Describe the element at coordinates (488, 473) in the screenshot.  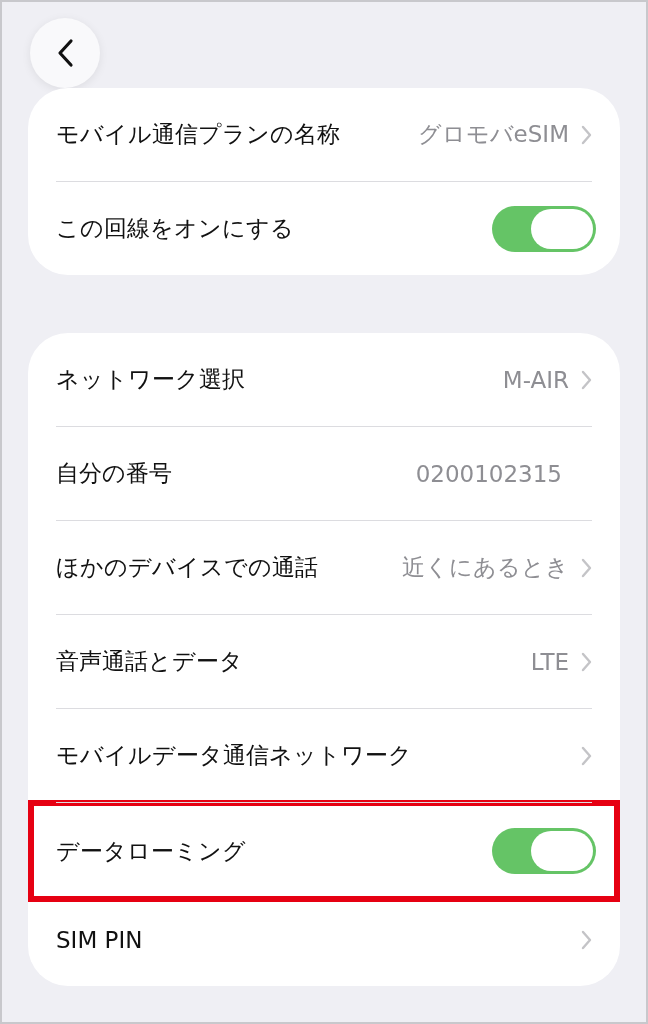
I see `row-value: 0200102315` at that location.